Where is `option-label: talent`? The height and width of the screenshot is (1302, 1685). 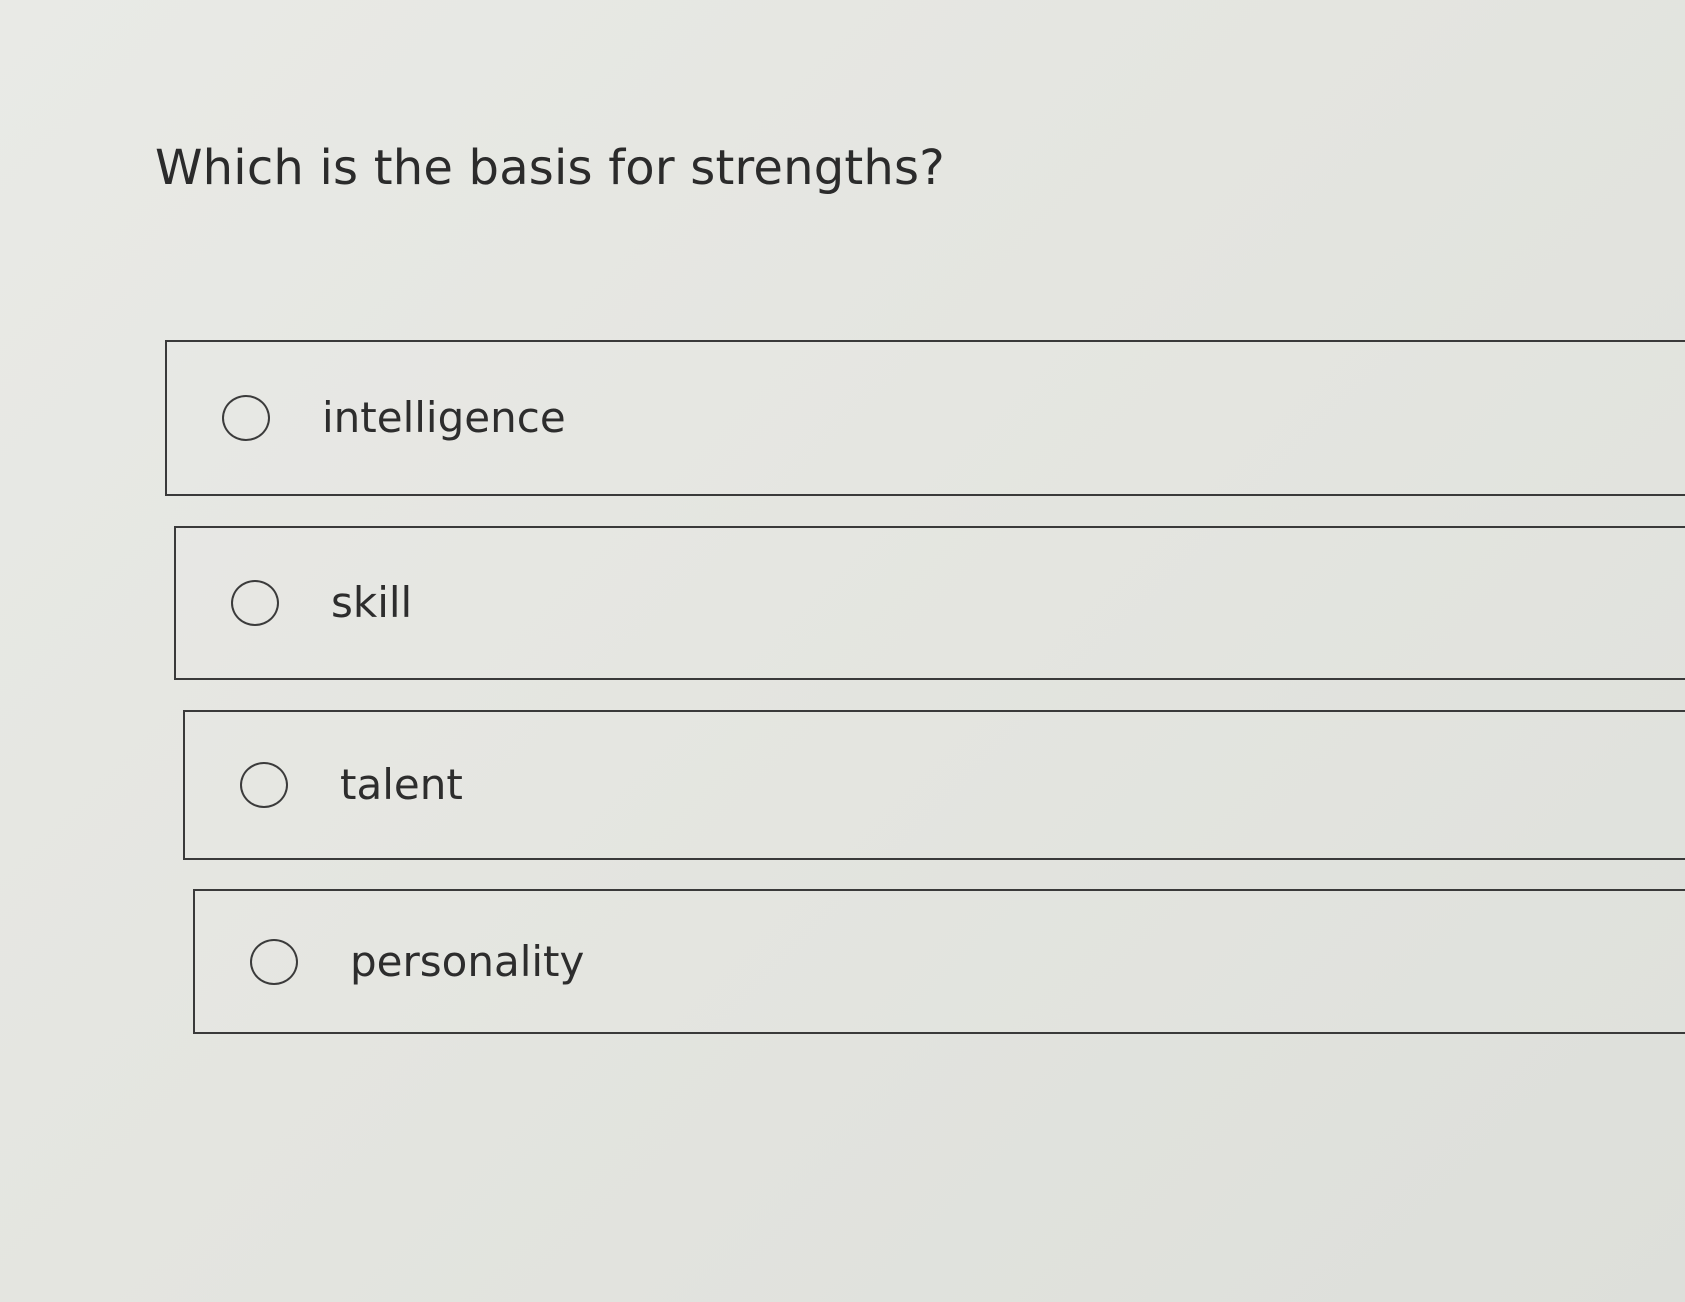
option-label: talent is located at coordinates (401, 784).